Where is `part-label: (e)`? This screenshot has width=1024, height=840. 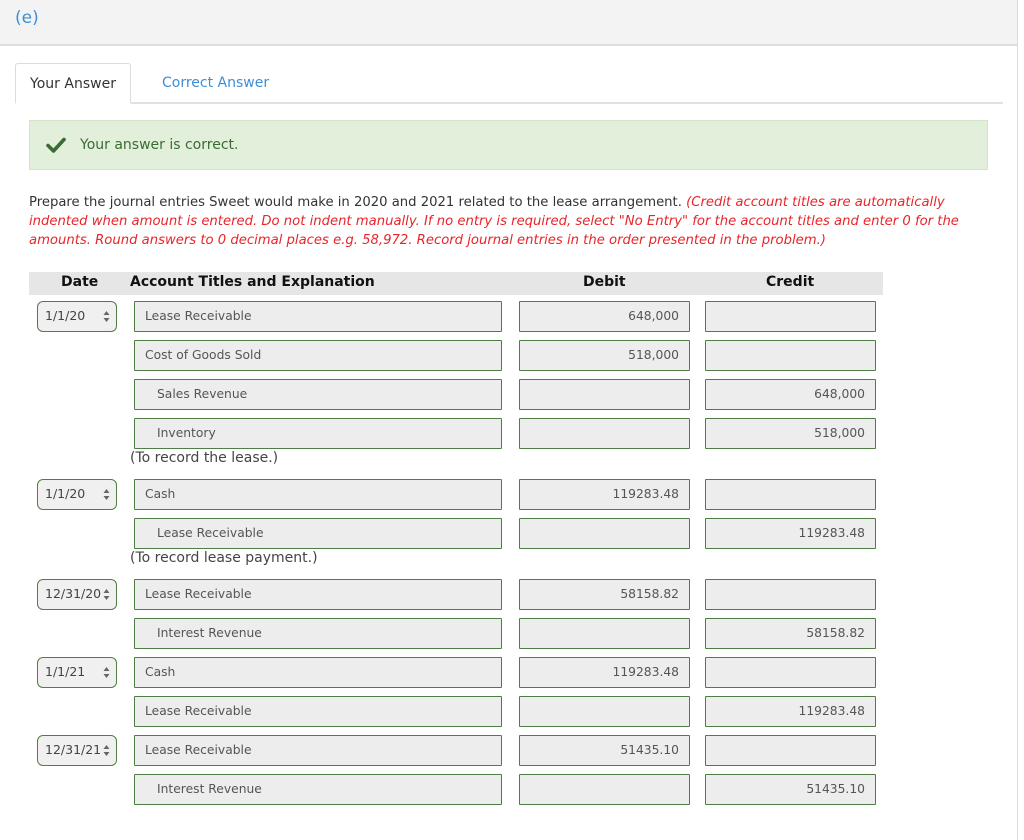 part-label: (e) is located at coordinates (27, 18).